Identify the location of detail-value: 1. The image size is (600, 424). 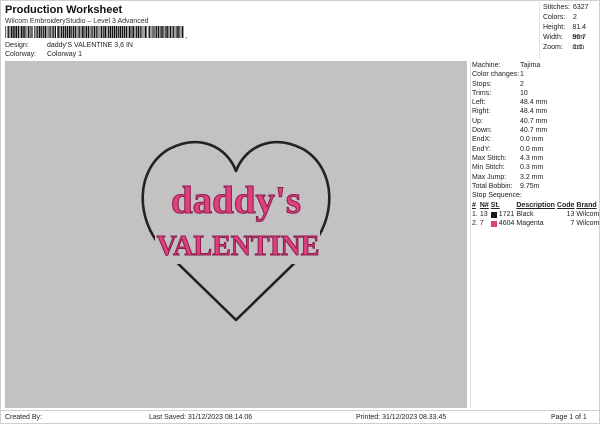
(522, 75).